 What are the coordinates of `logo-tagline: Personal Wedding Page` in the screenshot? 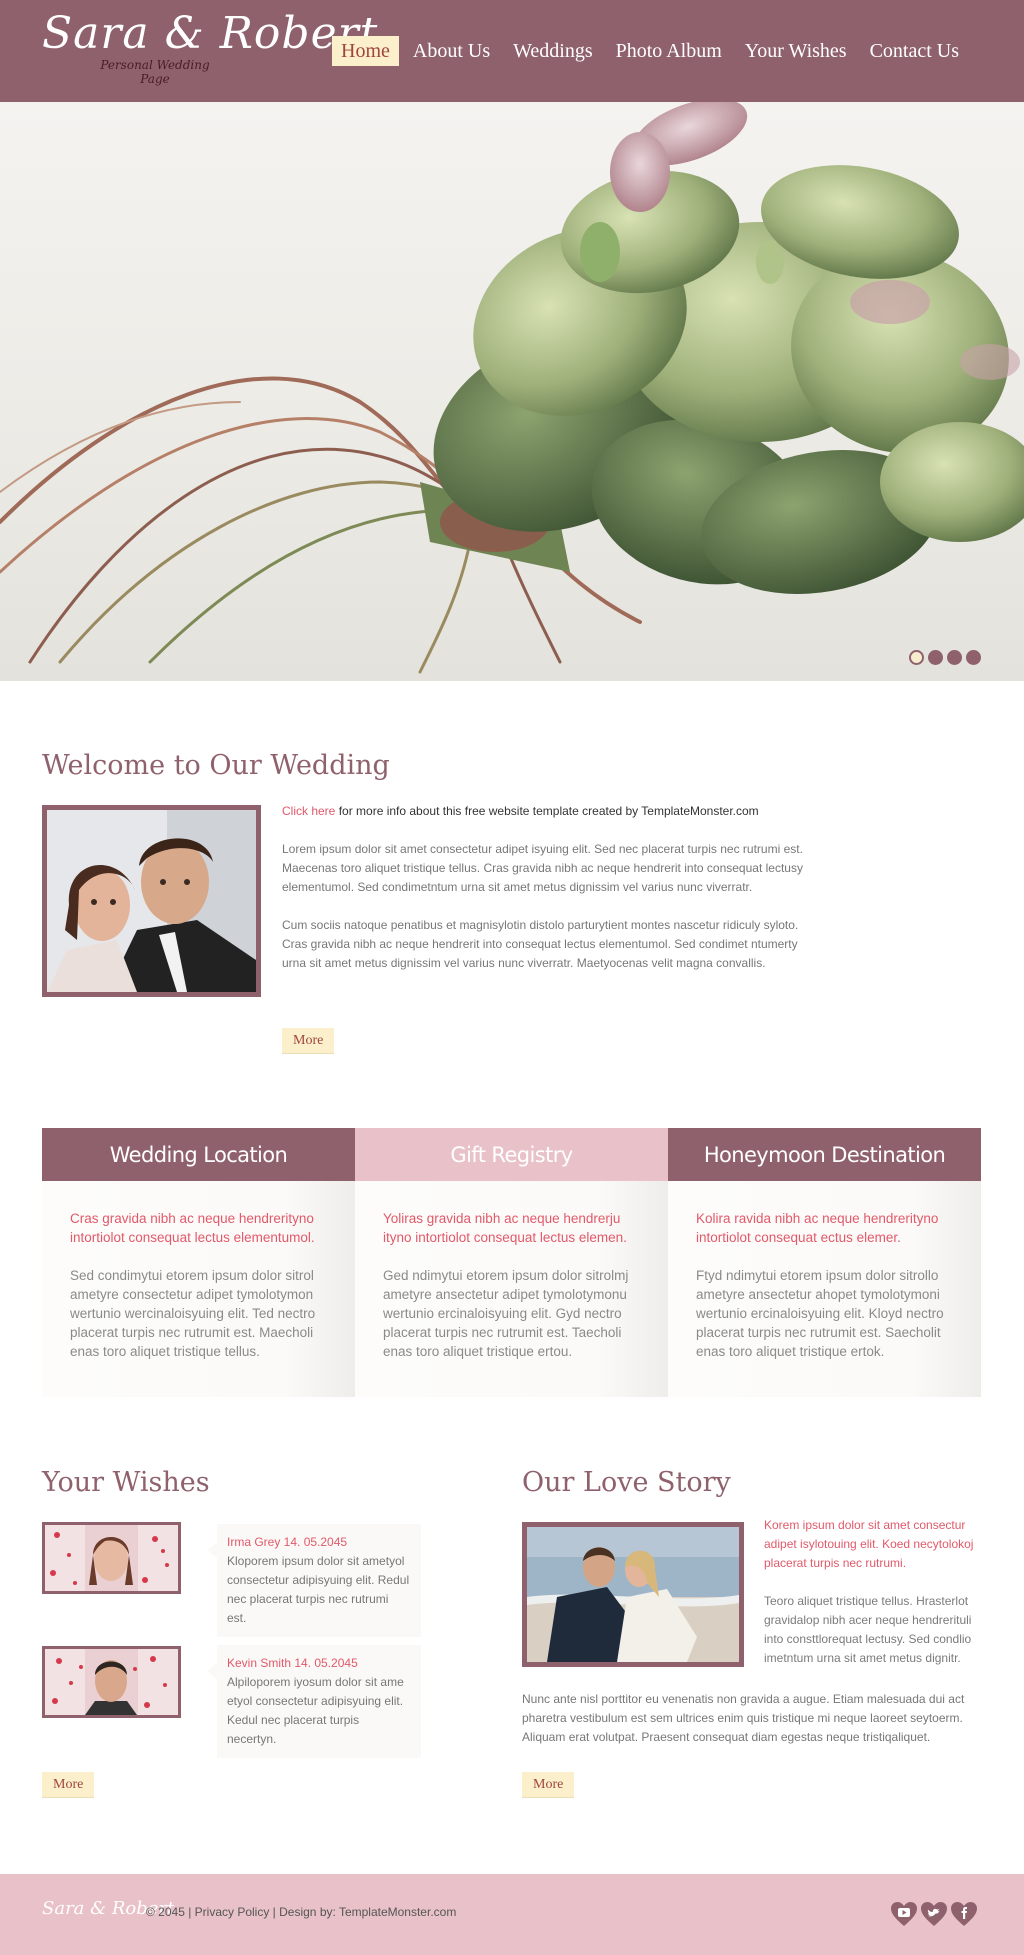 It's located at (155, 72).